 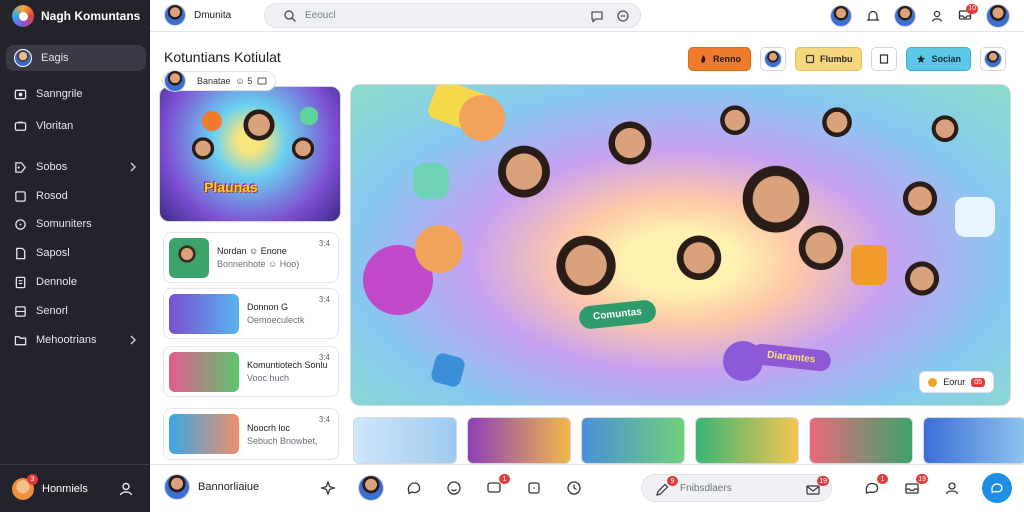 I want to click on featured-title: Plaunas, so click(x=231, y=187).